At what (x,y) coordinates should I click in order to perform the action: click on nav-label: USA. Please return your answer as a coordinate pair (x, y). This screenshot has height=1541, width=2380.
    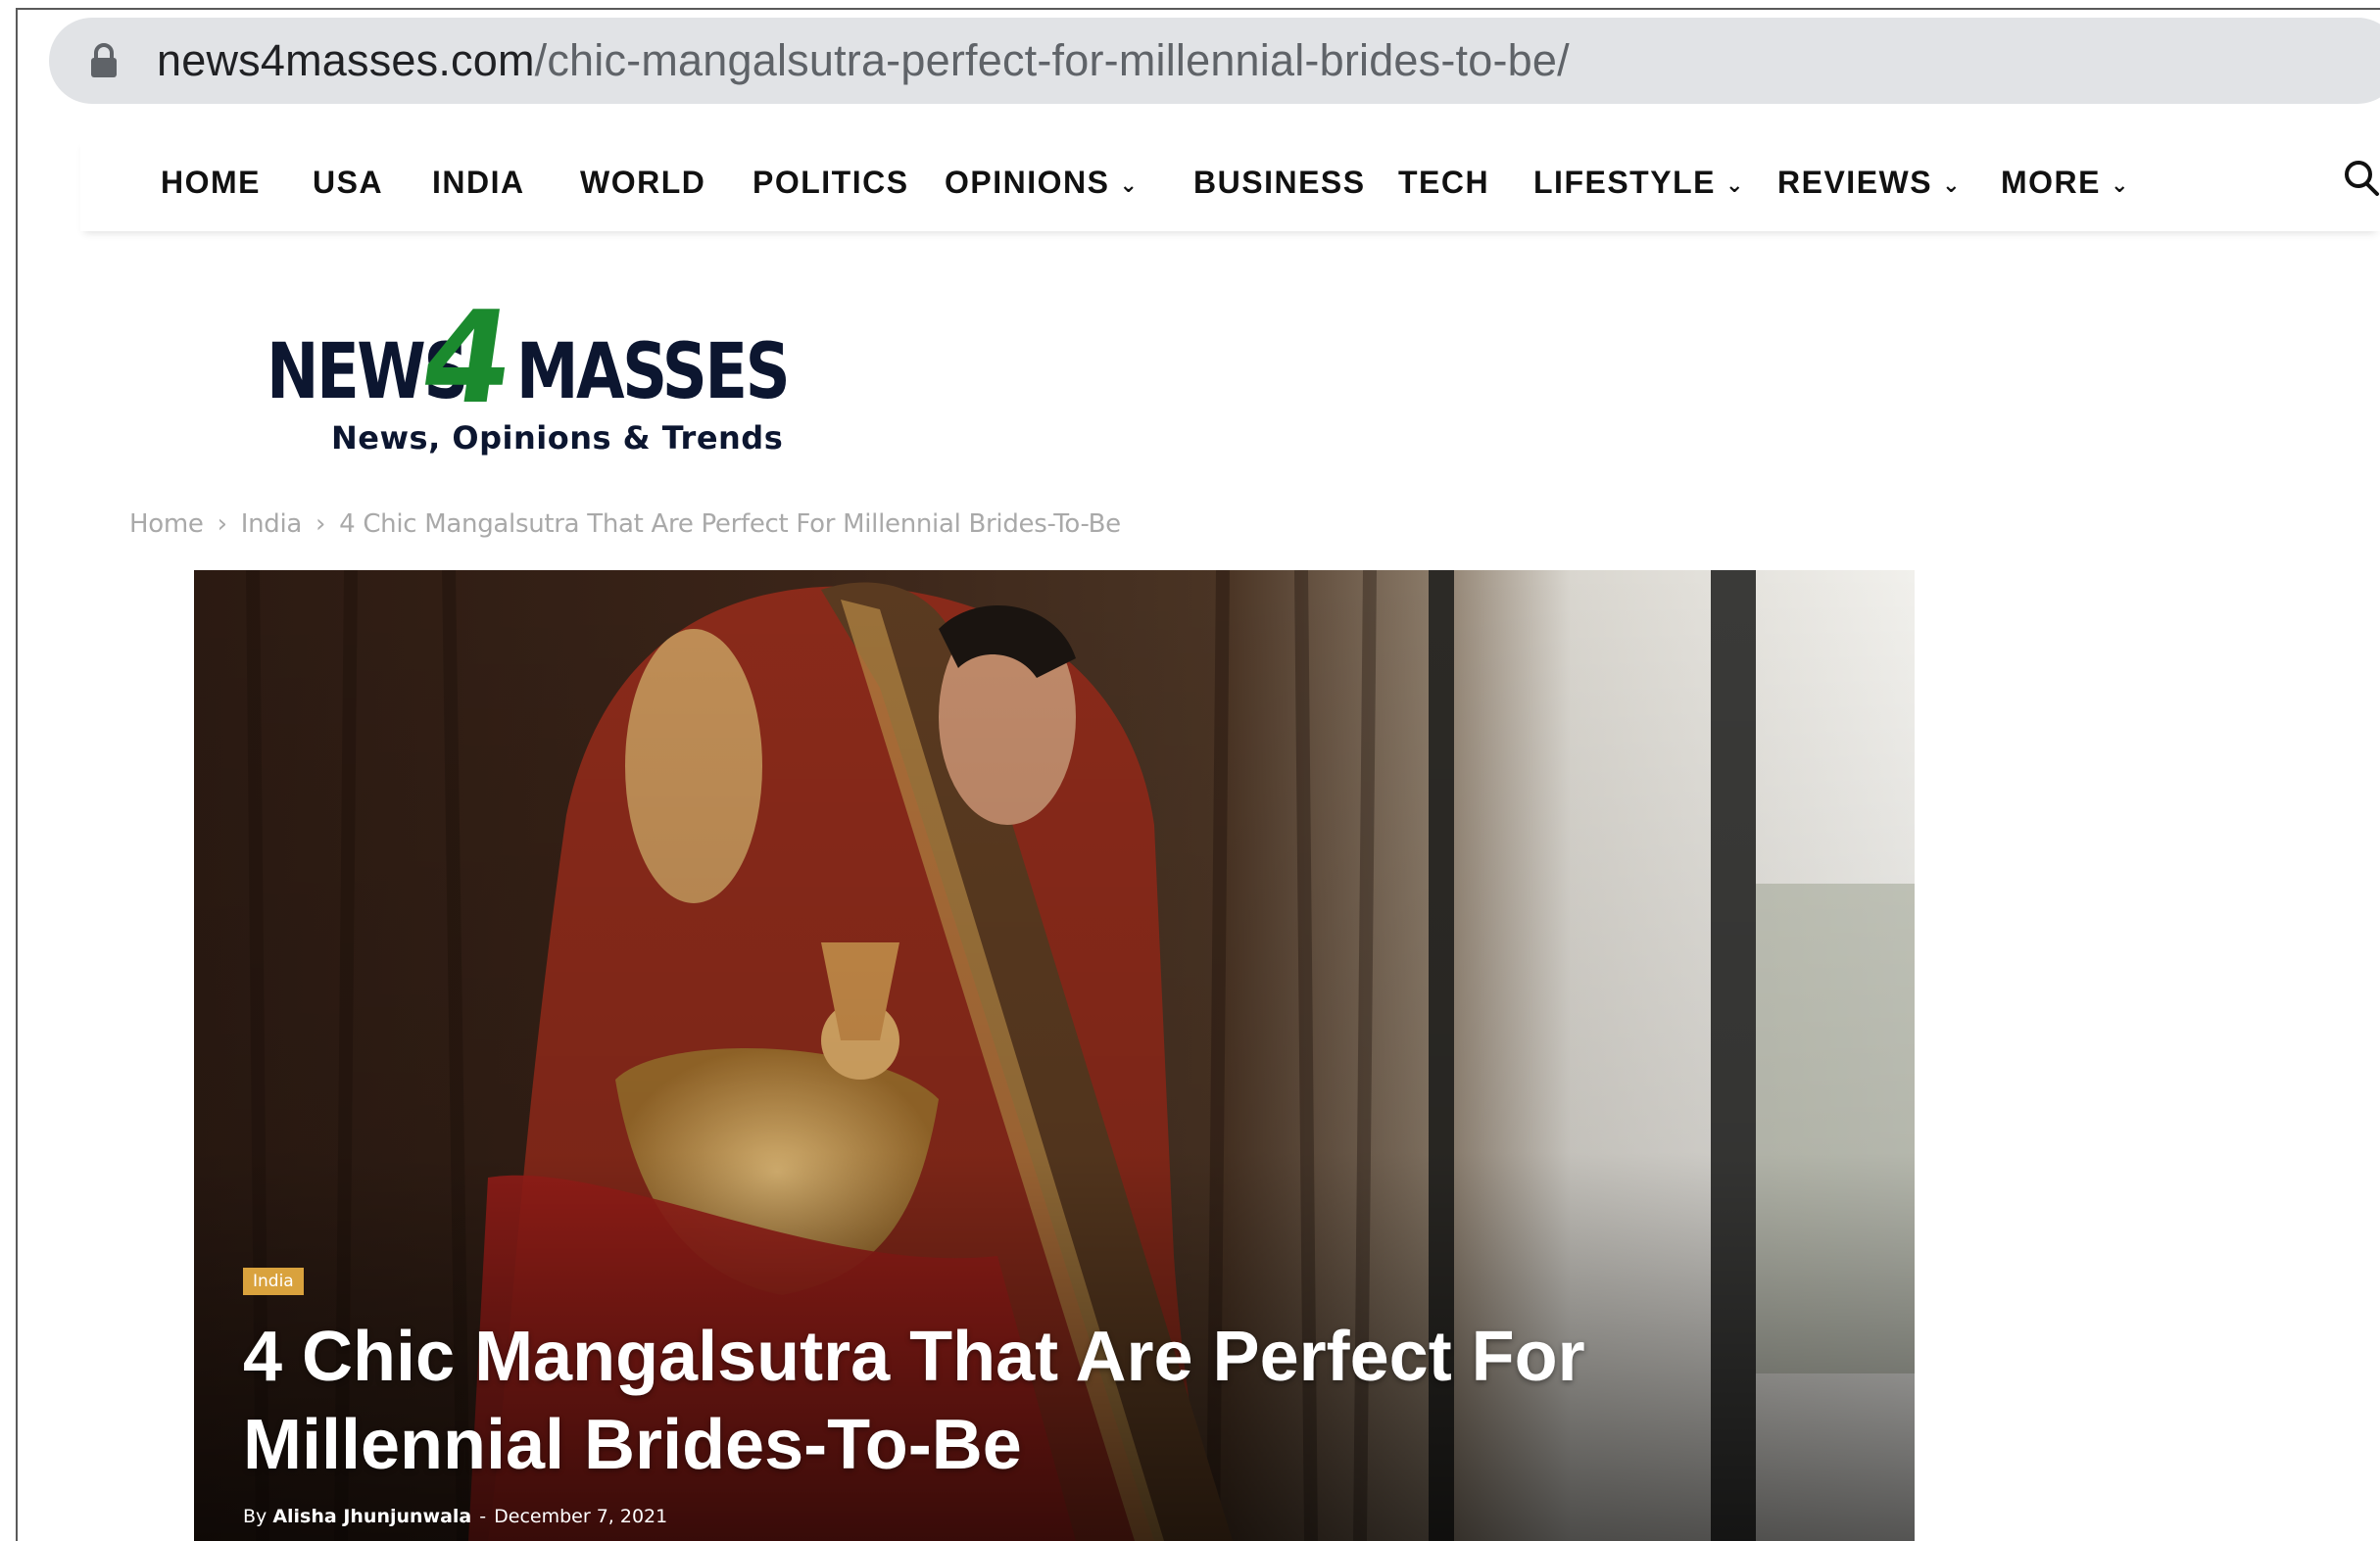
    Looking at the image, I should click on (348, 183).